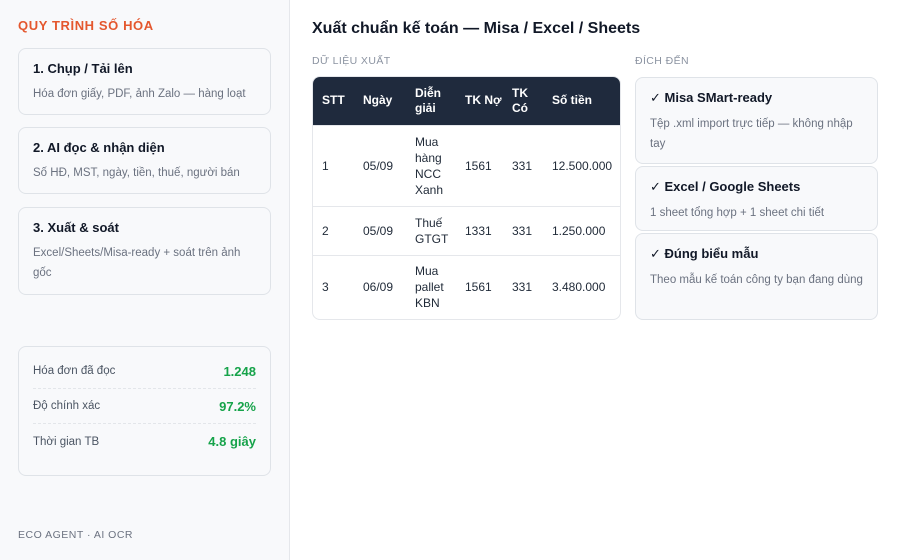 The width and height of the screenshot is (900, 560). I want to click on destination-title: ✓ Excel / Google Sheets, so click(725, 186).